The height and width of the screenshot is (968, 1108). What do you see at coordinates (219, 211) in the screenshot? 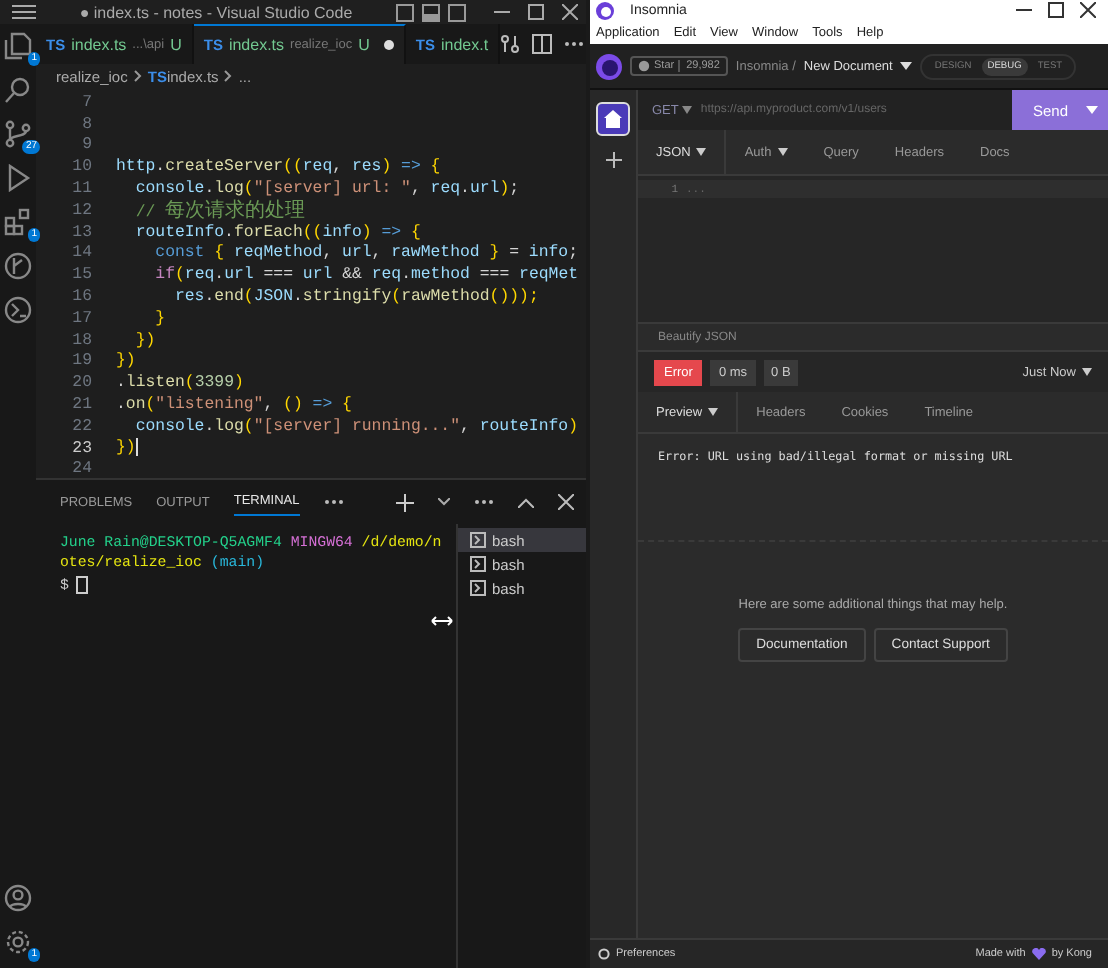
I see `code-line: // 每次请求的处理` at bounding box center [219, 211].